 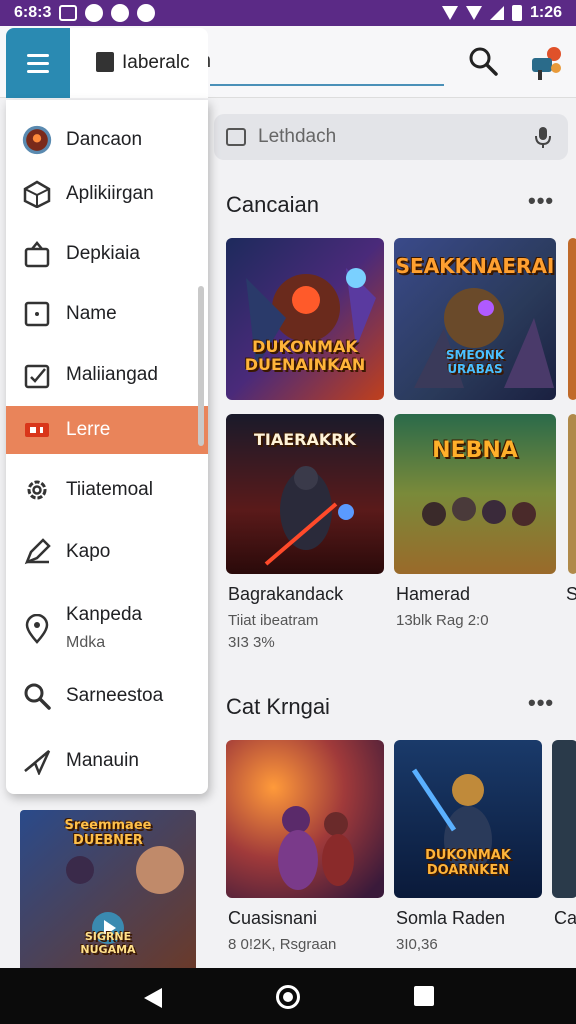 I want to click on drawer-item-dancaon: Dancaon, so click(x=107, y=140).